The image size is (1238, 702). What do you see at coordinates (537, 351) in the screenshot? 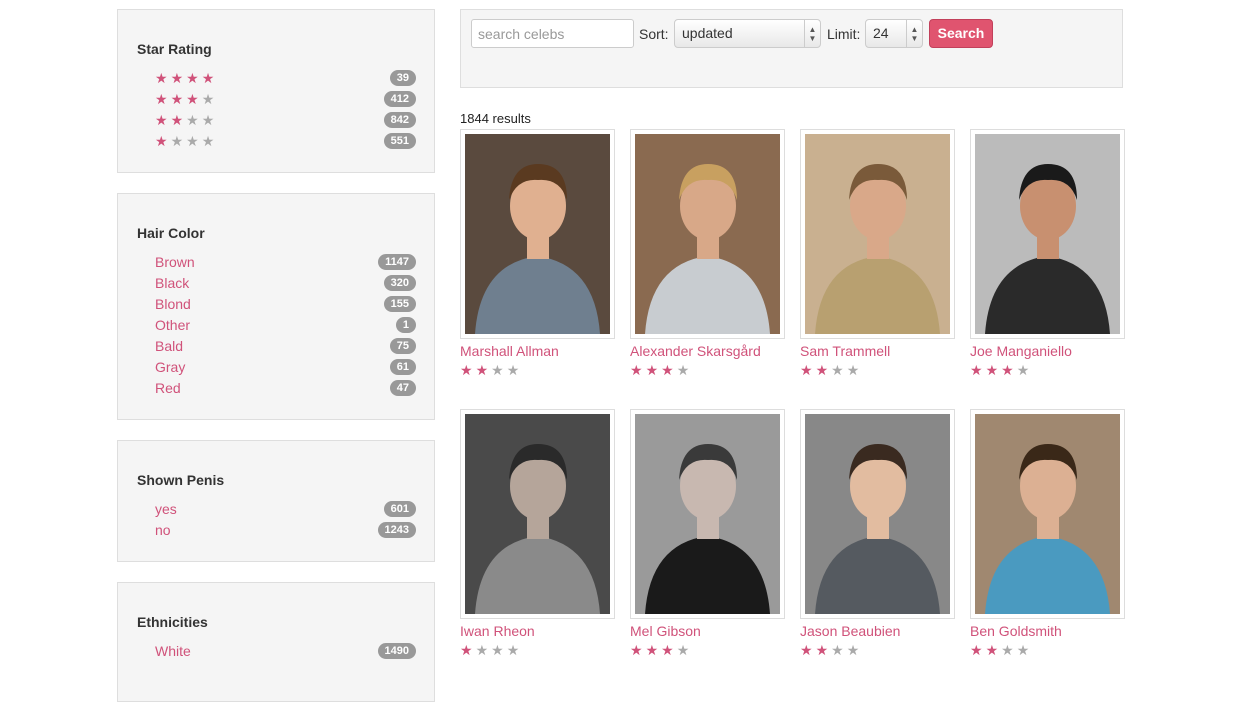
I see `celeb-name-link: Marshall Allman` at bounding box center [537, 351].